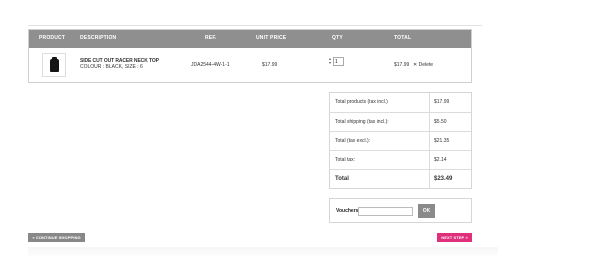 The image size is (606, 256). I want to click on voucher-ok-button: OK, so click(426, 211).